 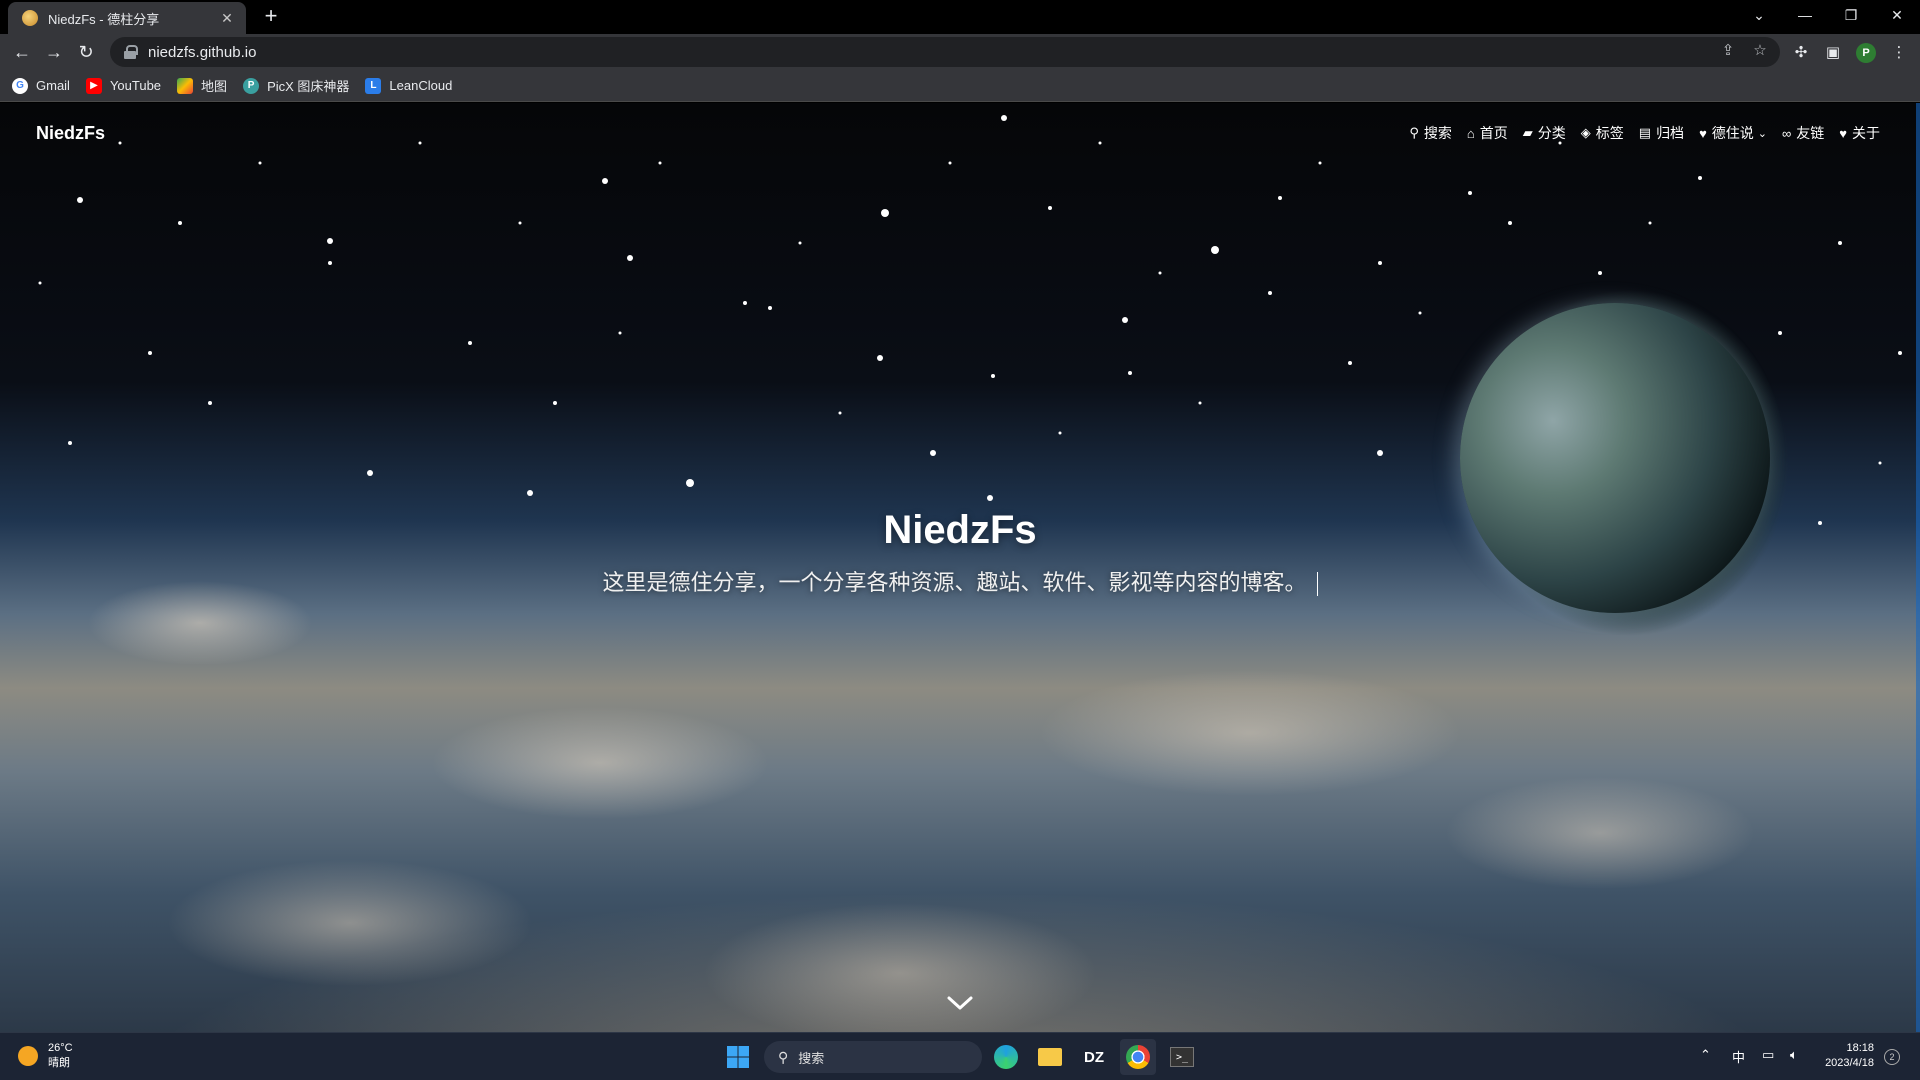 I want to click on hero-subtitle-wrapper: 这里是德住分享，一个分享各种资源、趣站、软件、影视等内容的博客。, so click(x=960, y=581).